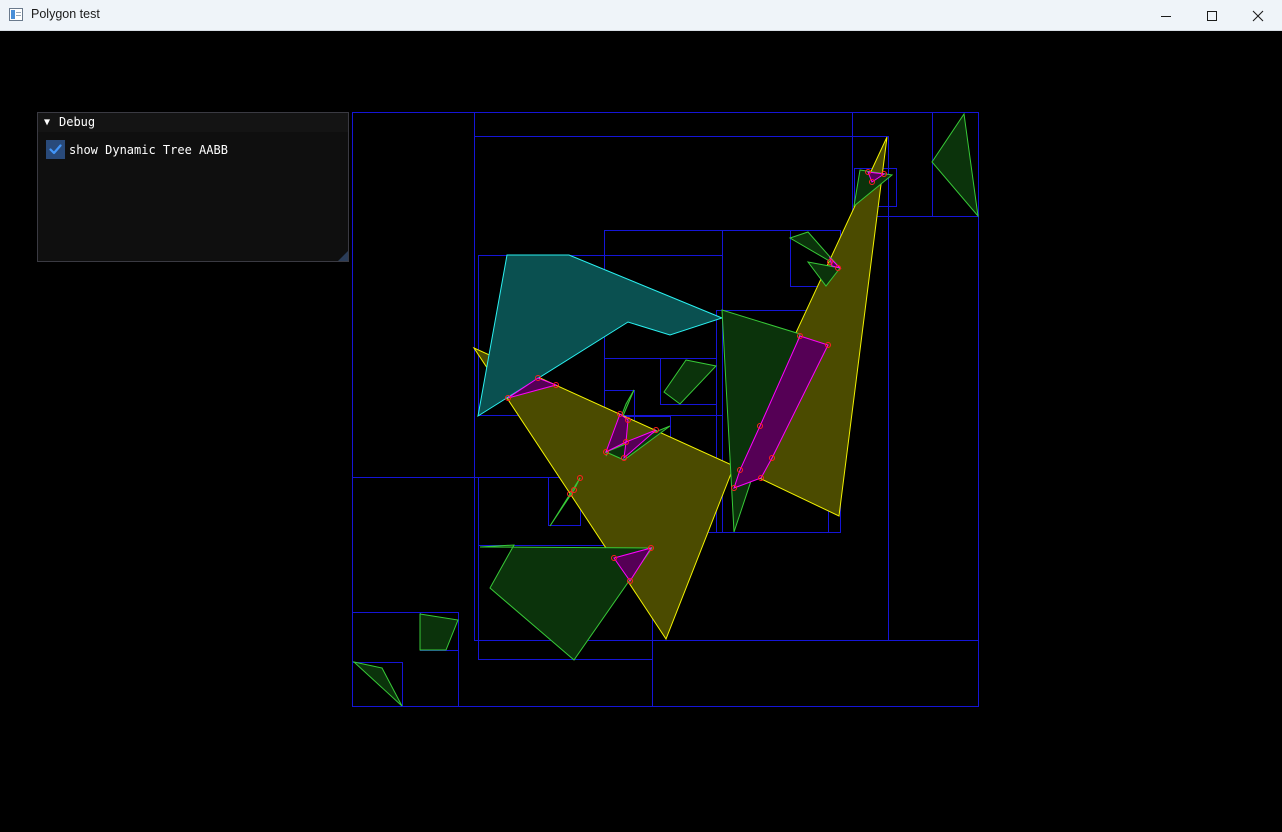 Image resolution: width=1282 pixels, height=832 pixels. Describe the element at coordinates (65, 14) in the screenshot. I see `window-title: Polygon test` at that location.